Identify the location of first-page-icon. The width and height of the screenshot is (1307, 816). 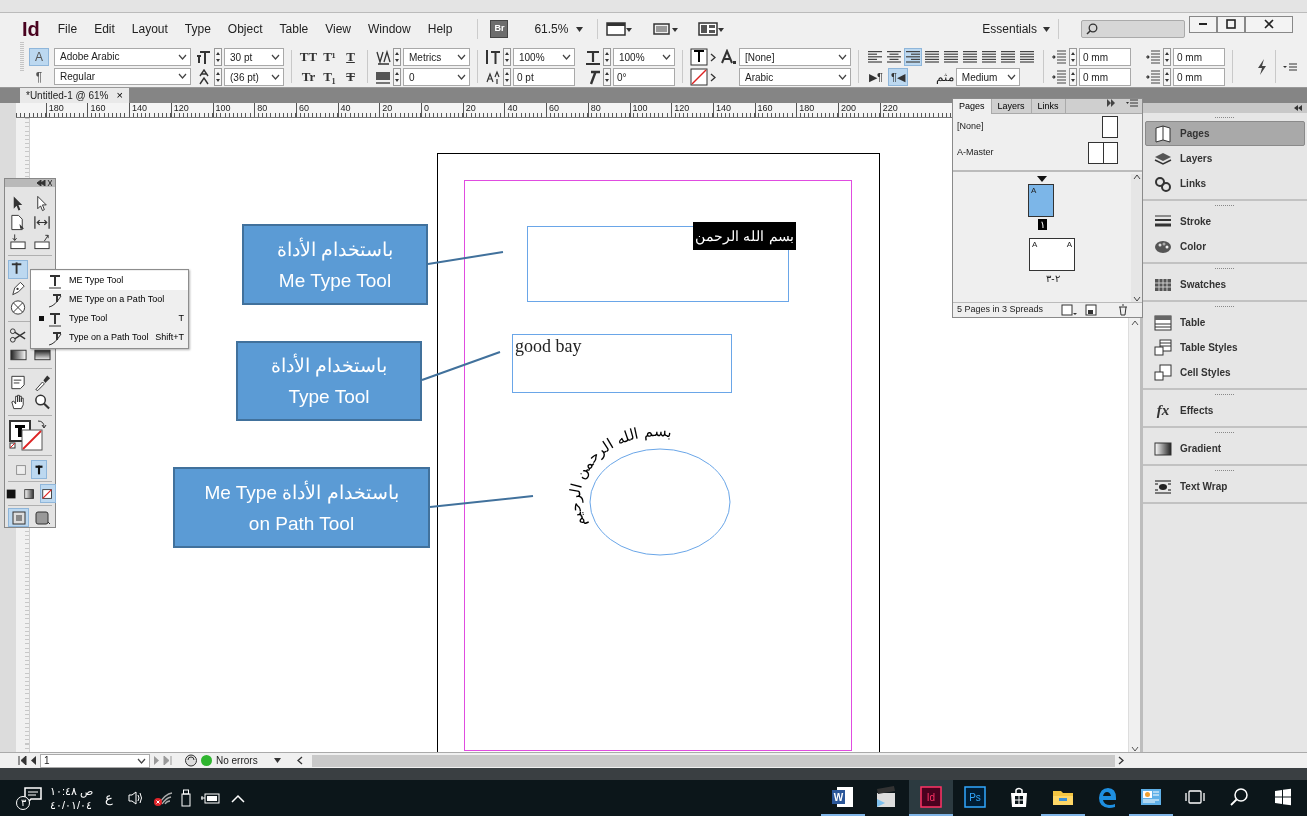
(22, 760).